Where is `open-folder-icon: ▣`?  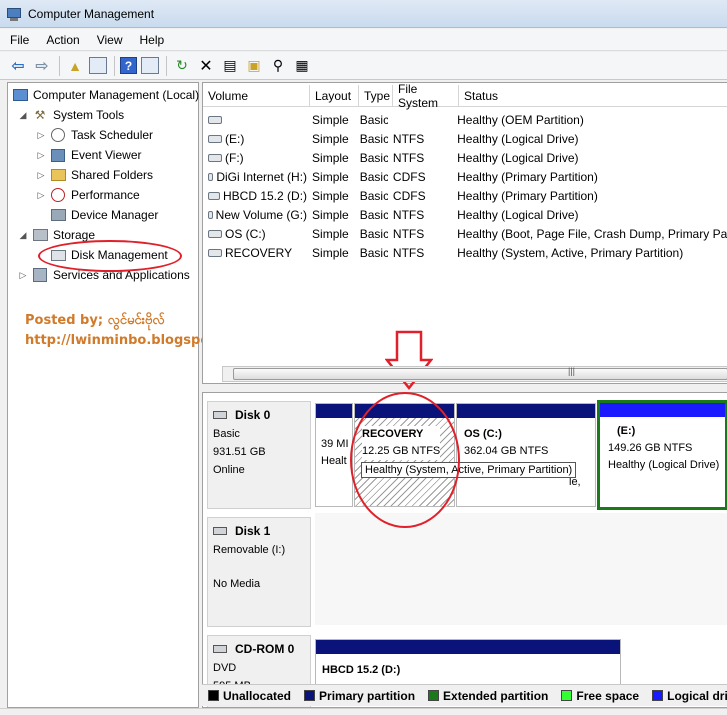 open-folder-icon: ▣ is located at coordinates (254, 66).